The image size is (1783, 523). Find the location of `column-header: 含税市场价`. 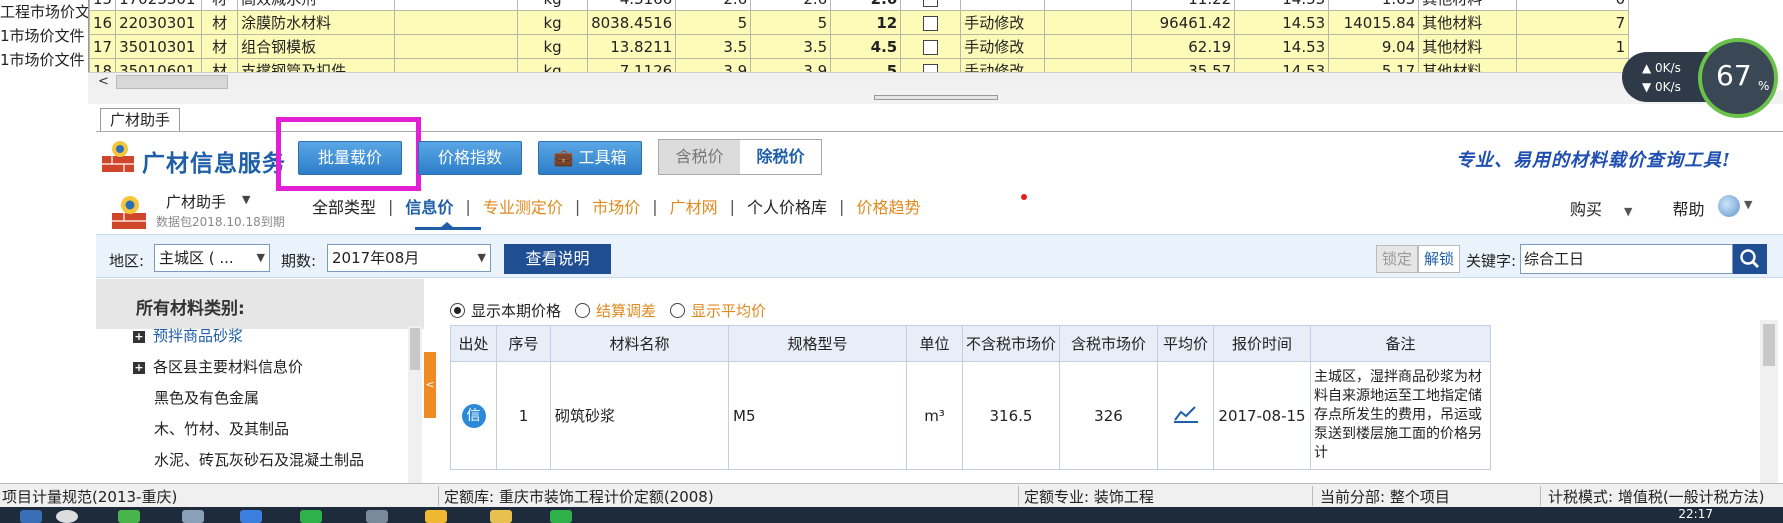

column-header: 含税市场价 is located at coordinates (1108, 343).